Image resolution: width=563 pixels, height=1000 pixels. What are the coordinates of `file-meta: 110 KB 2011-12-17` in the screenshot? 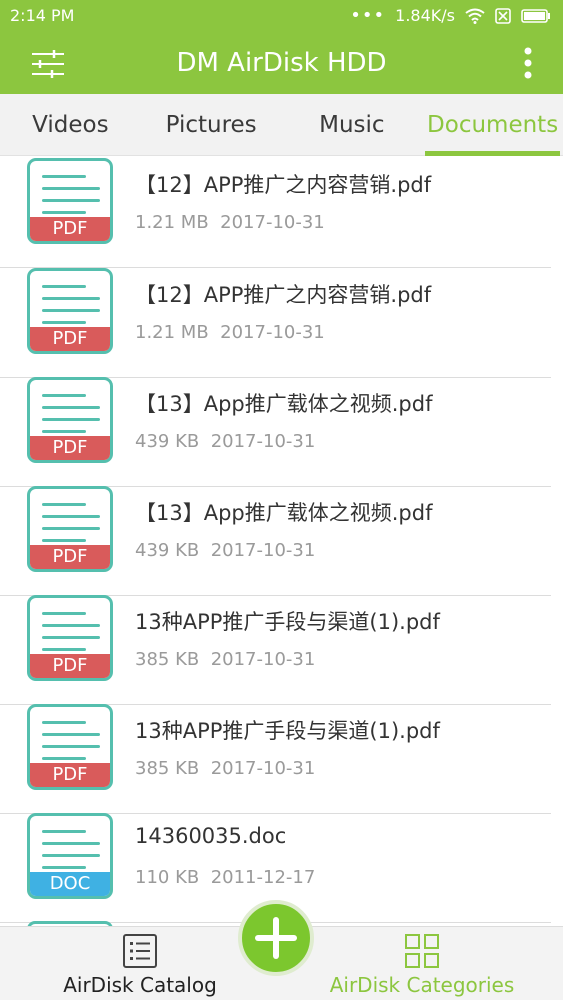 It's located at (225, 877).